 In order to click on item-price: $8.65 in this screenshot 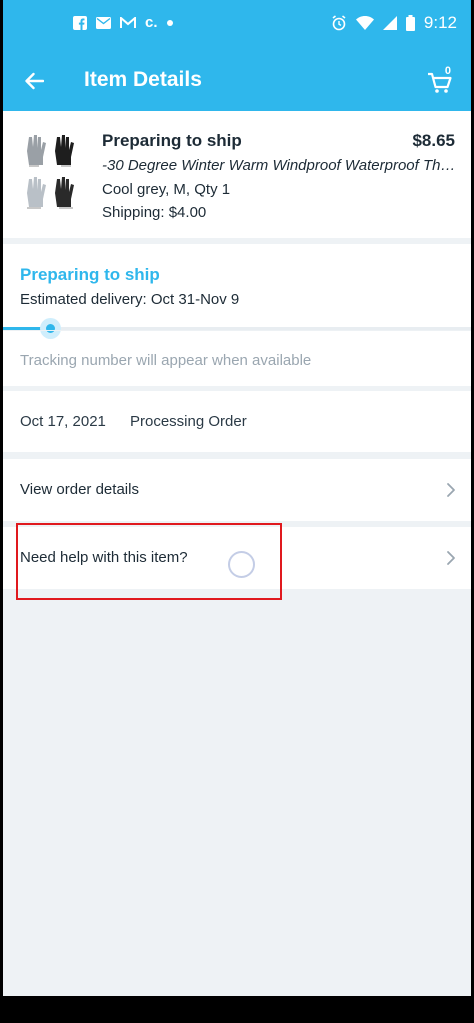, I will do `click(433, 140)`.